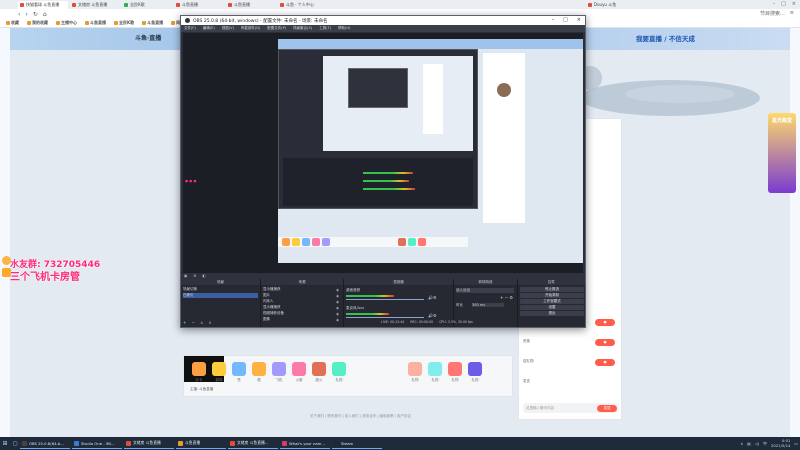 Image resolution: width=800 pixels, height=450 pixels. Describe the element at coordinates (5, 443) in the screenshot. I see `start-menu-icon: ⊞` at that location.